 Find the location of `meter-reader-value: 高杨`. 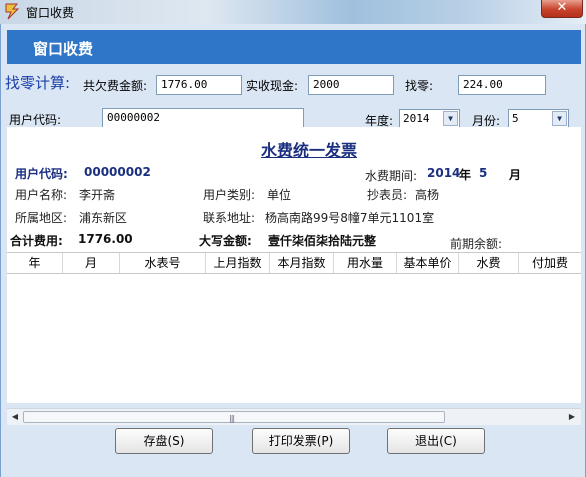

meter-reader-value: 高杨 is located at coordinates (427, 195).